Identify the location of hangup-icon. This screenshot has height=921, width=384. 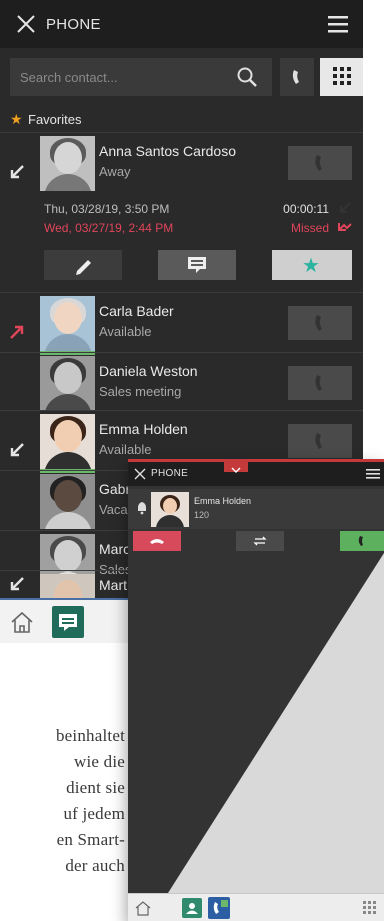
(157, 541).